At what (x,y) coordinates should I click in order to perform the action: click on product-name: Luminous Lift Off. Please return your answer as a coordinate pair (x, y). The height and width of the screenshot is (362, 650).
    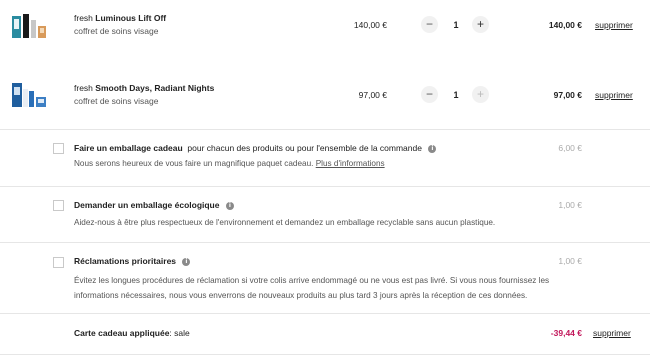
    Looking at the image, I should click on (131, 18).